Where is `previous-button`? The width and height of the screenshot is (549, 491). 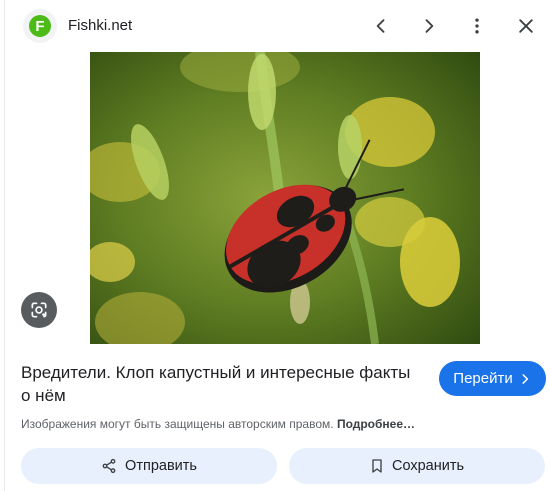 previous-button is located at coordinates (381, 26).